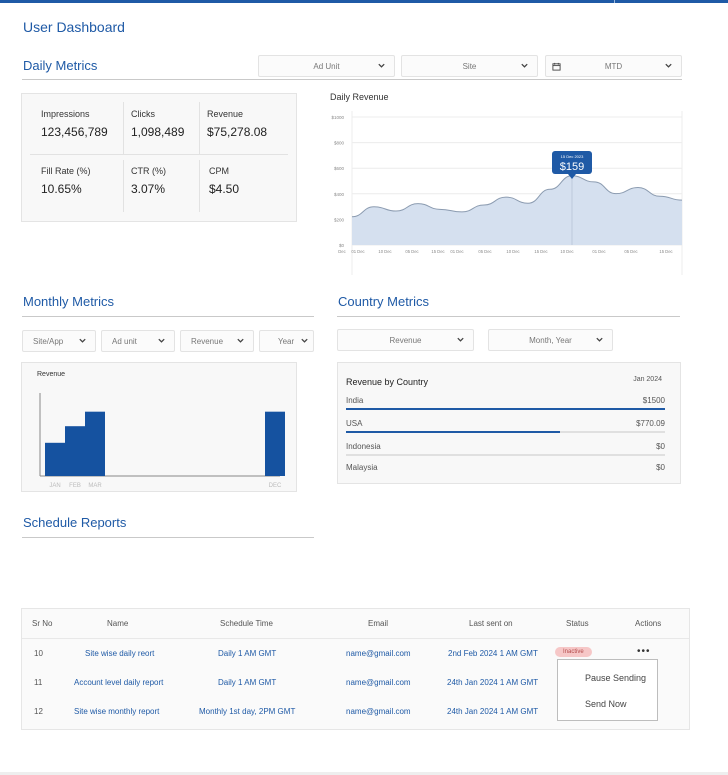 The width and height of the screenshot is (728, 775). Describe the element at coordinates (54, 486) in the screenshot. I see `x-tick-label: JAN` at that location.